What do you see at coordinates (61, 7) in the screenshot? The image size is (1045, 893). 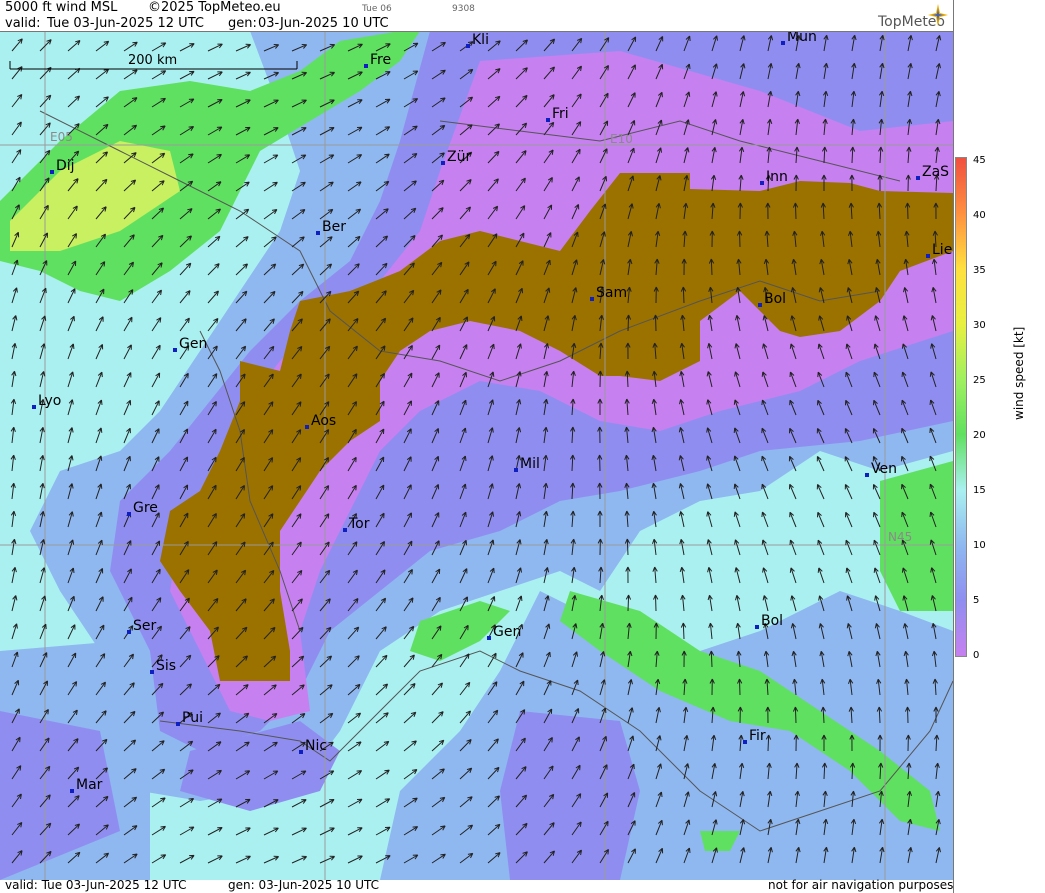 I see `map-title: 5000 ft wind MSL` at bounding box center [61, 7].